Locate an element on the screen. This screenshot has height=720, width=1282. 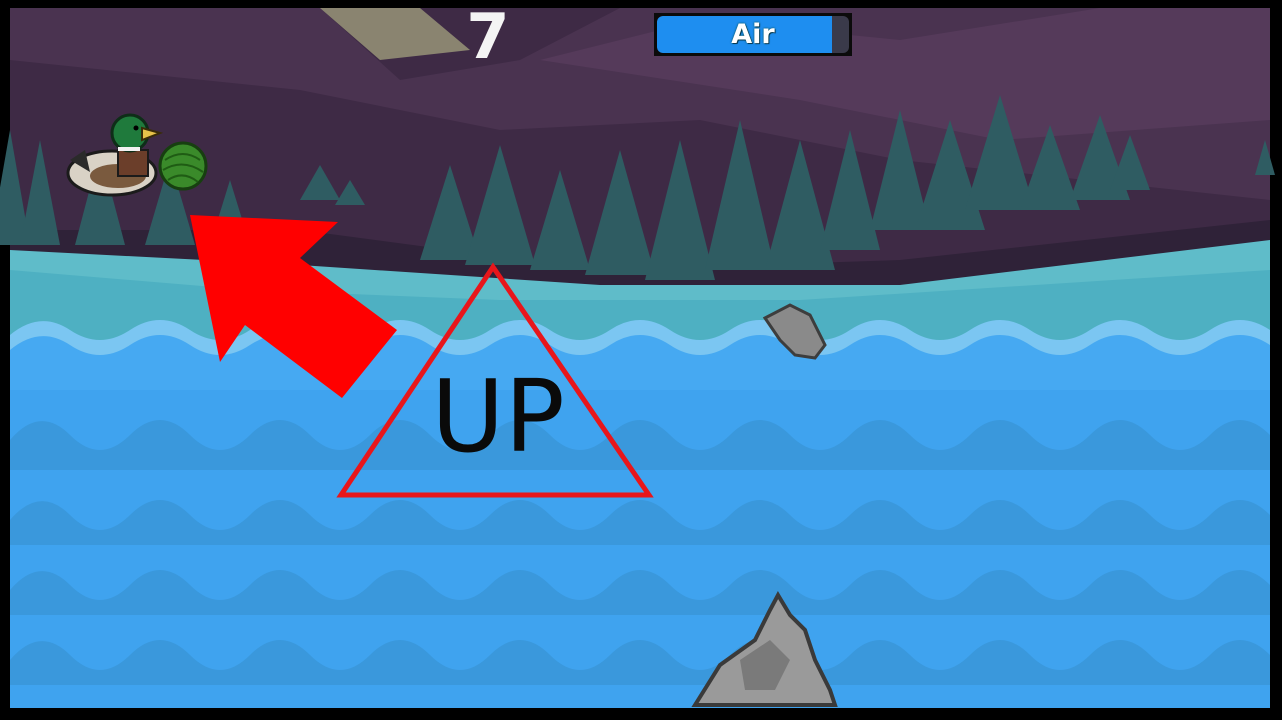
air-meter-track: Air is located at coordinates (753, 34).